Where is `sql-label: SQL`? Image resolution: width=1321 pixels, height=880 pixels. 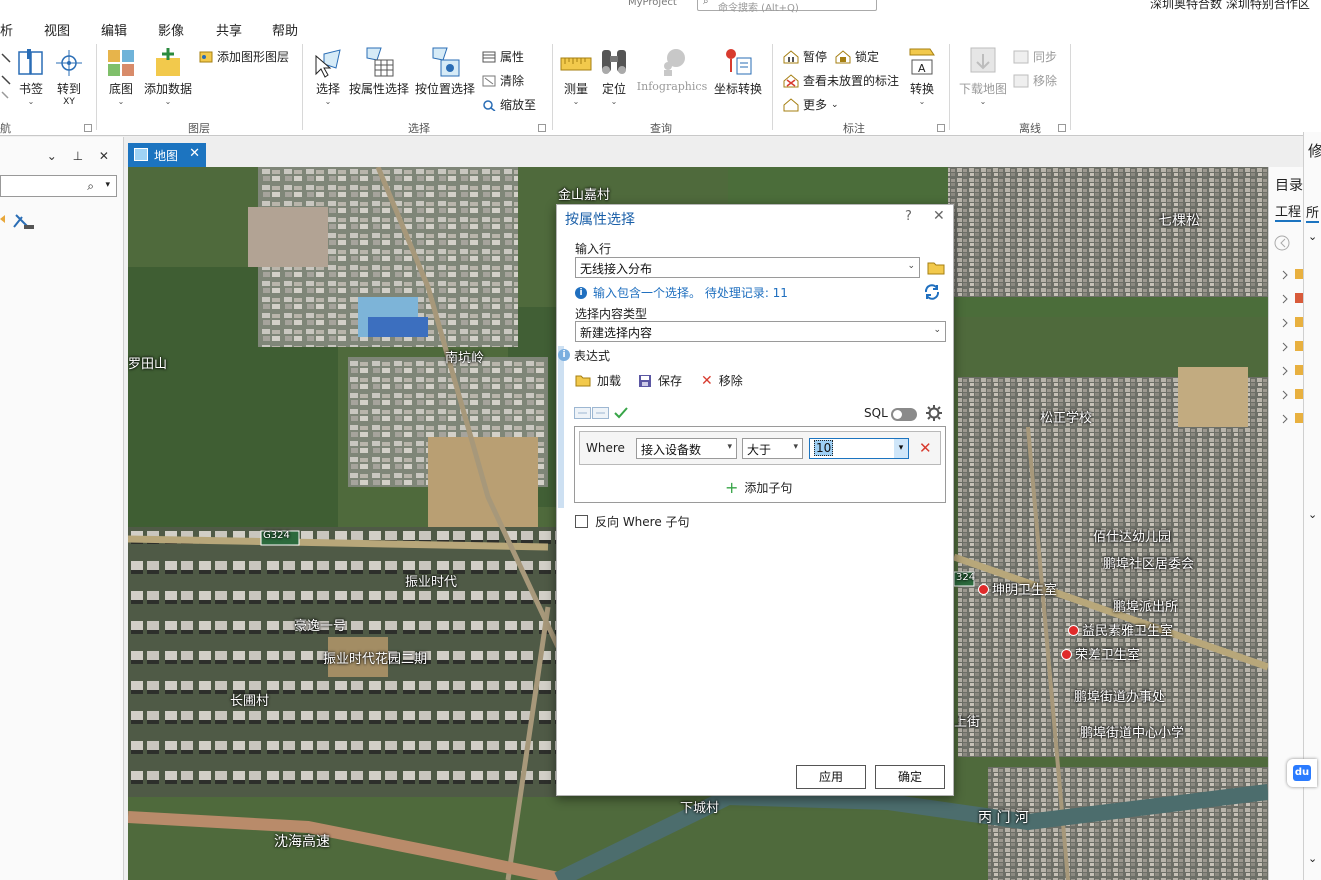
sql-label: SQL is located at coordinates (876, 413).